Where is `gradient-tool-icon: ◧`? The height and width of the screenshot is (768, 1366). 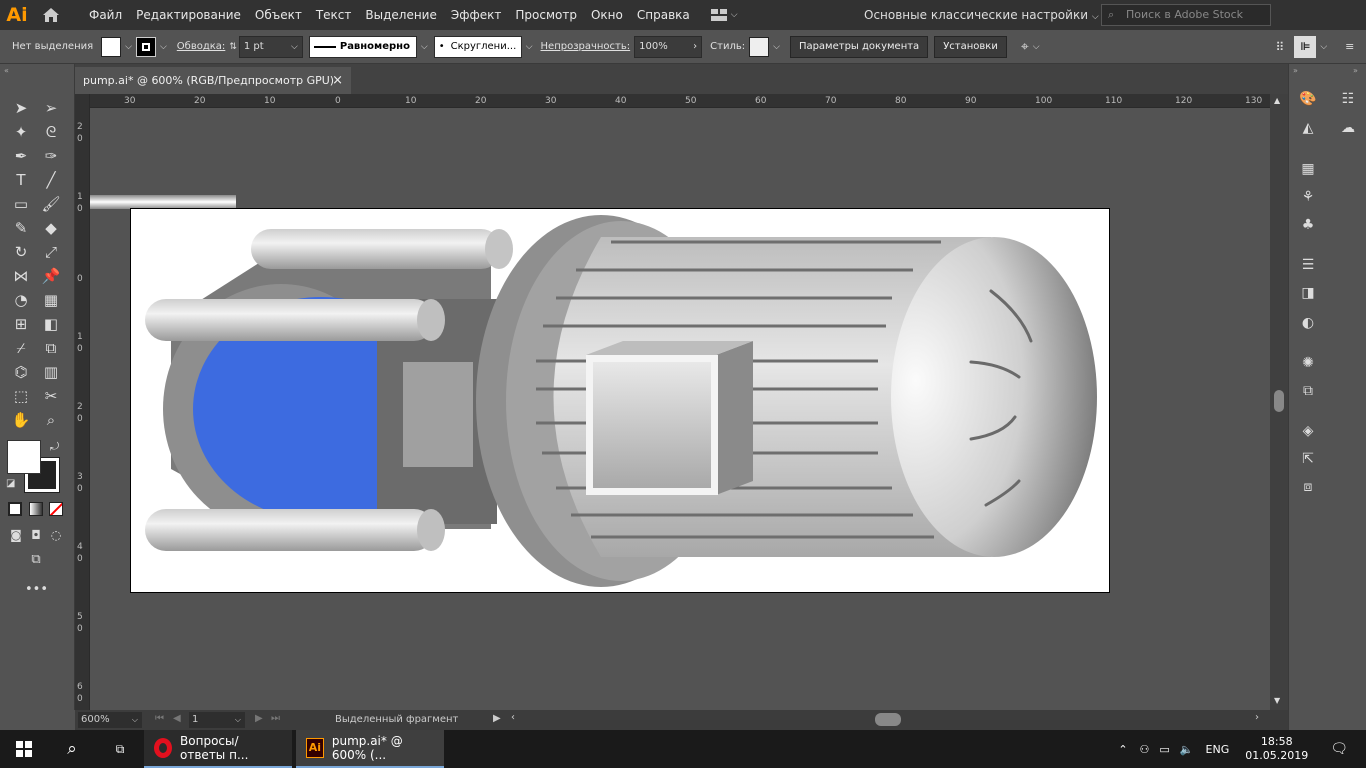
gradient-tool-icon: ◧ is located at coordinates (51, 324).